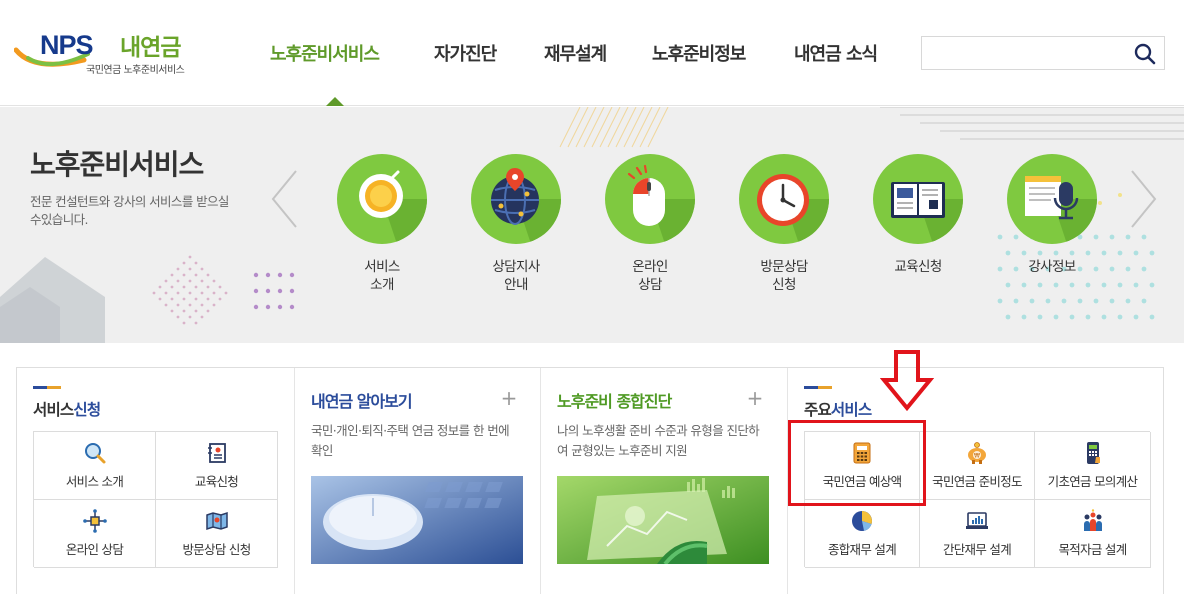 This screenshot has height=594, width=1184. Describe the element at coordinates (417, 520) in the screenshot. I see `keyboard-mouse-image` at that location.